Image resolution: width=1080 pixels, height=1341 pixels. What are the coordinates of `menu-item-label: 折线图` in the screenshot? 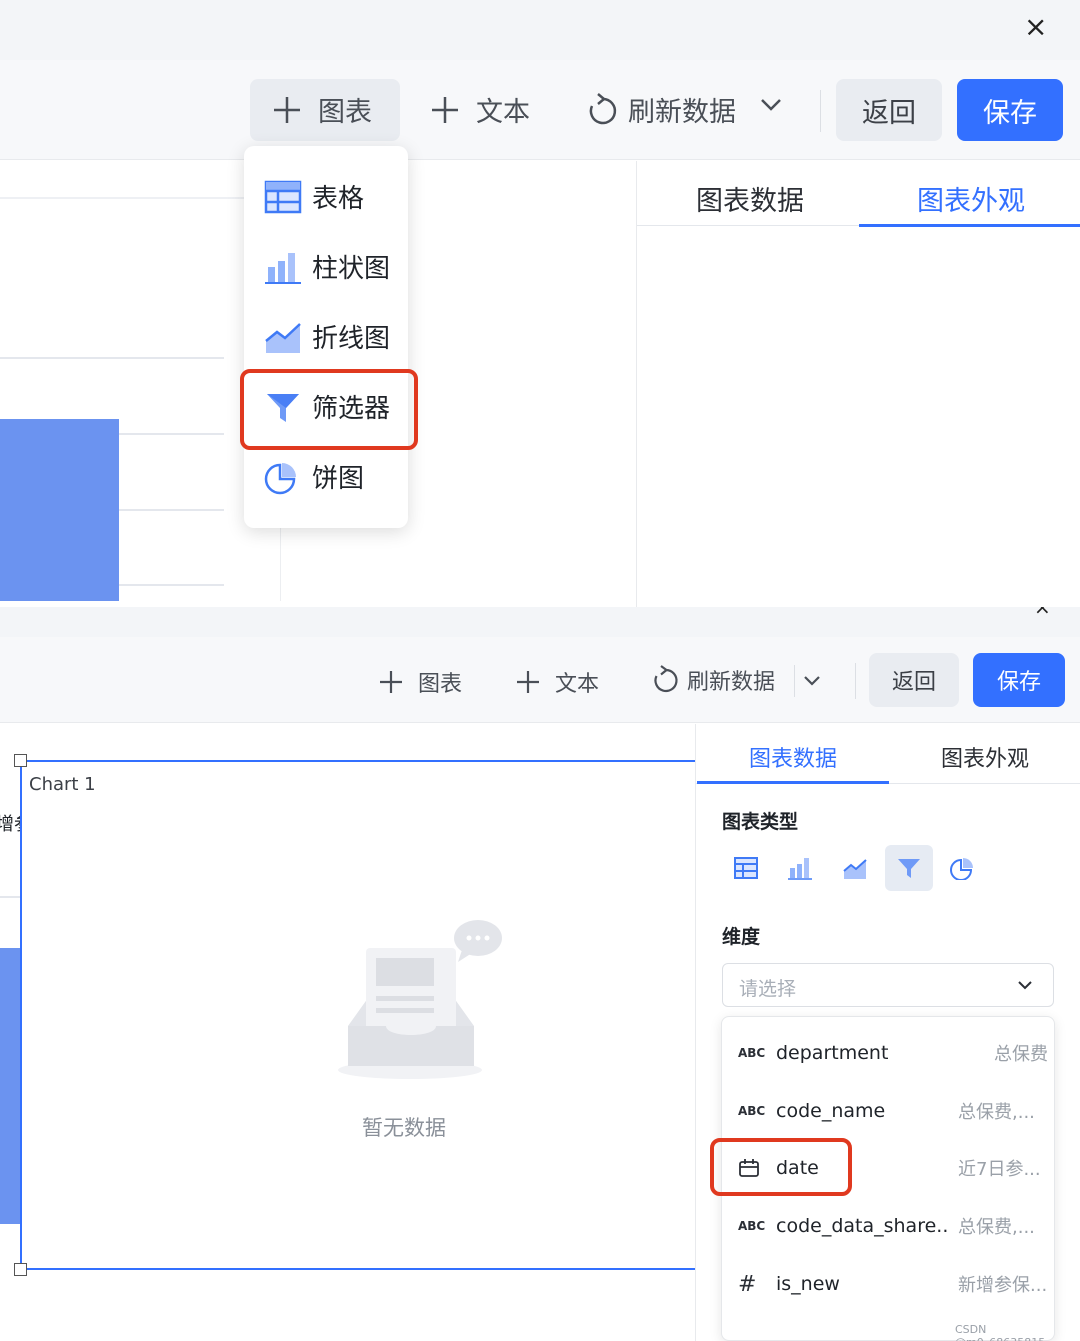 It's located at (351, 339).